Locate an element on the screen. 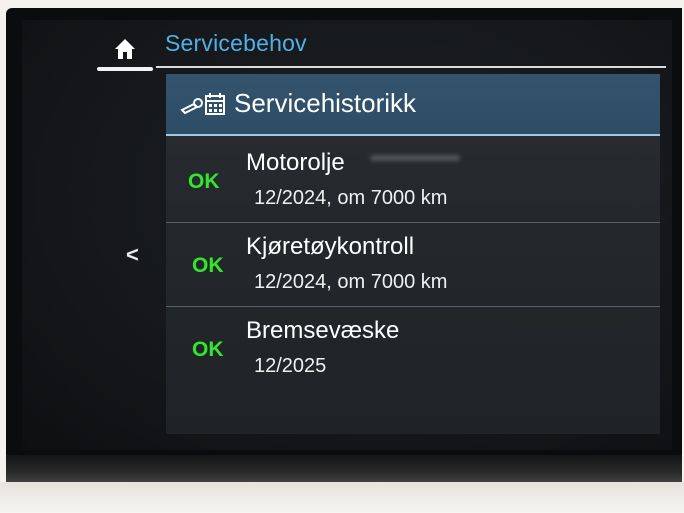 Image resolution: width=684 pixels, height=513 pixels. home-button is located at coordinates (125, 50).